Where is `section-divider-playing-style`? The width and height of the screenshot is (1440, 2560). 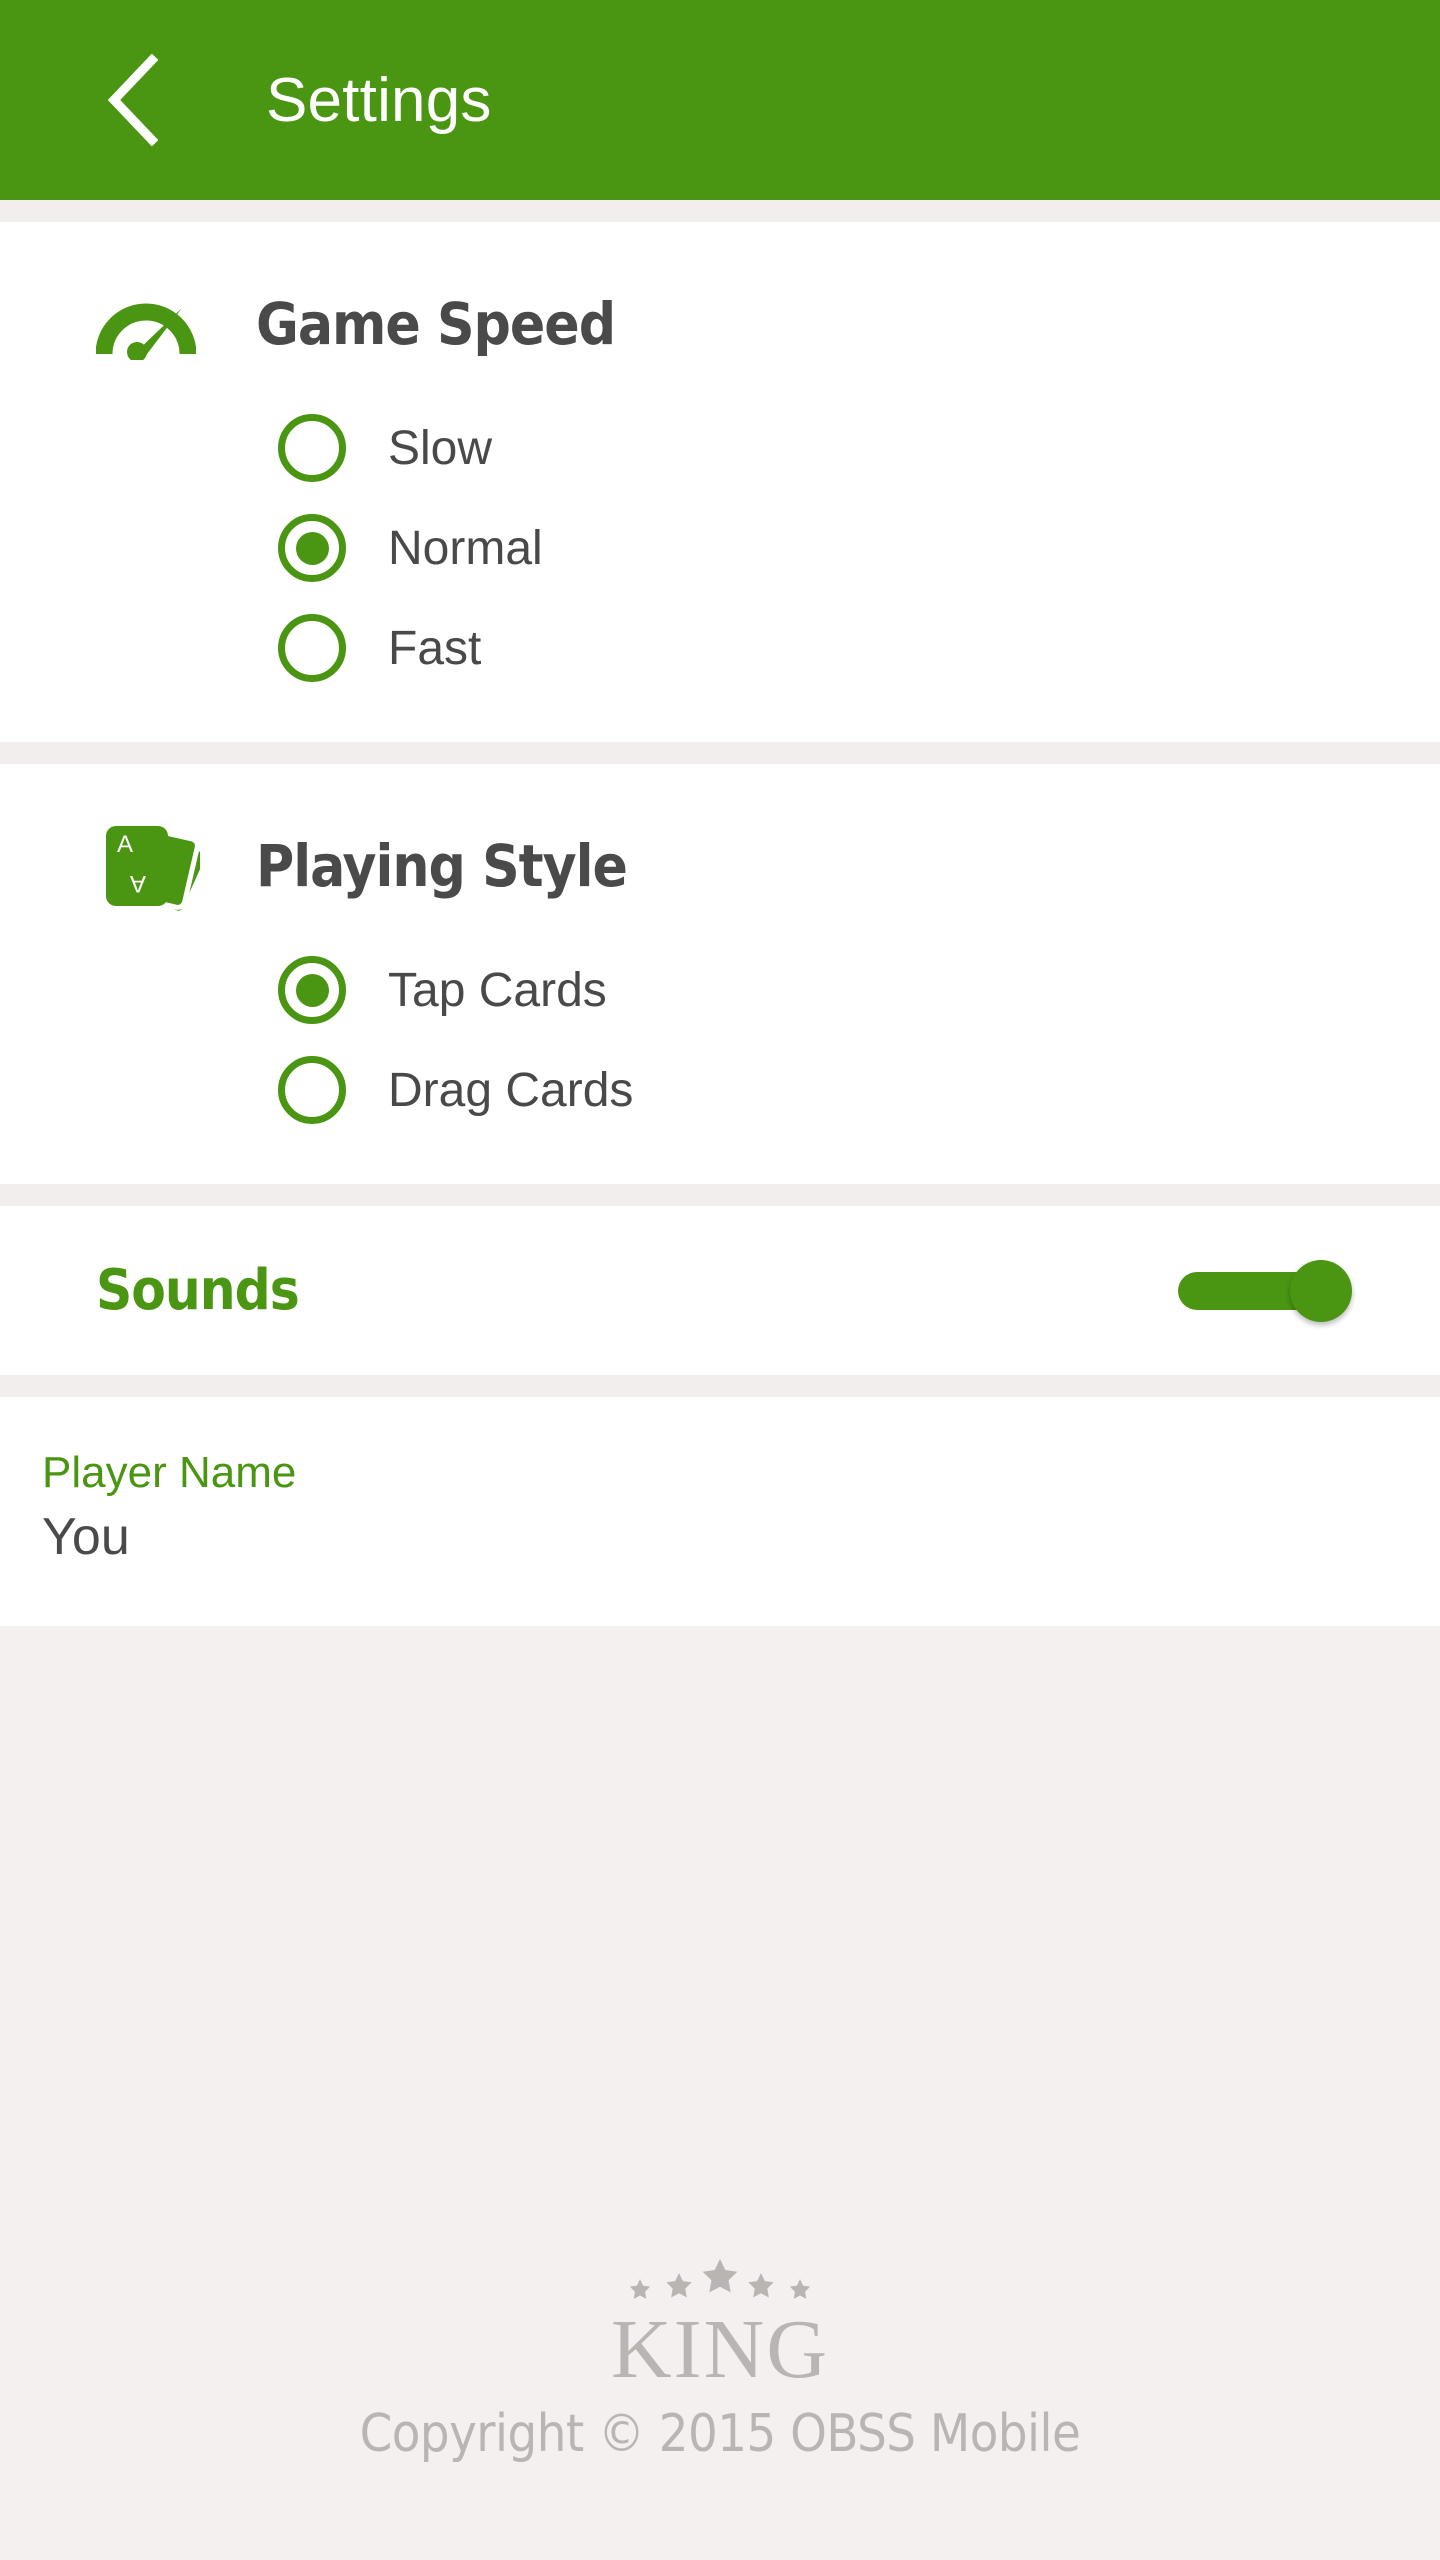 section-divider-playing-style is located at coordinates (720, 753).